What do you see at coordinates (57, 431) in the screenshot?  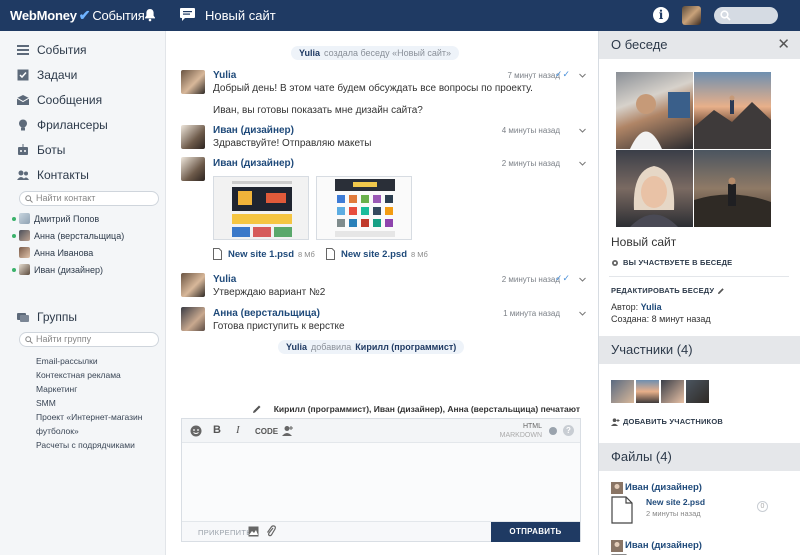 I see `group-item: футболок»` at bounding box center [57, 431].